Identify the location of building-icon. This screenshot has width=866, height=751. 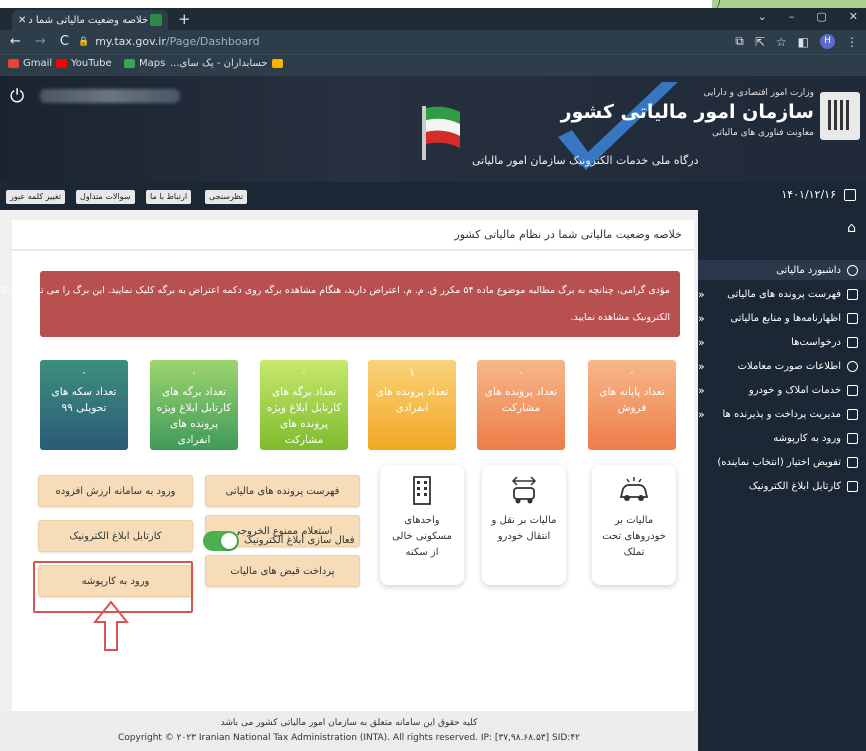
(852, 294).